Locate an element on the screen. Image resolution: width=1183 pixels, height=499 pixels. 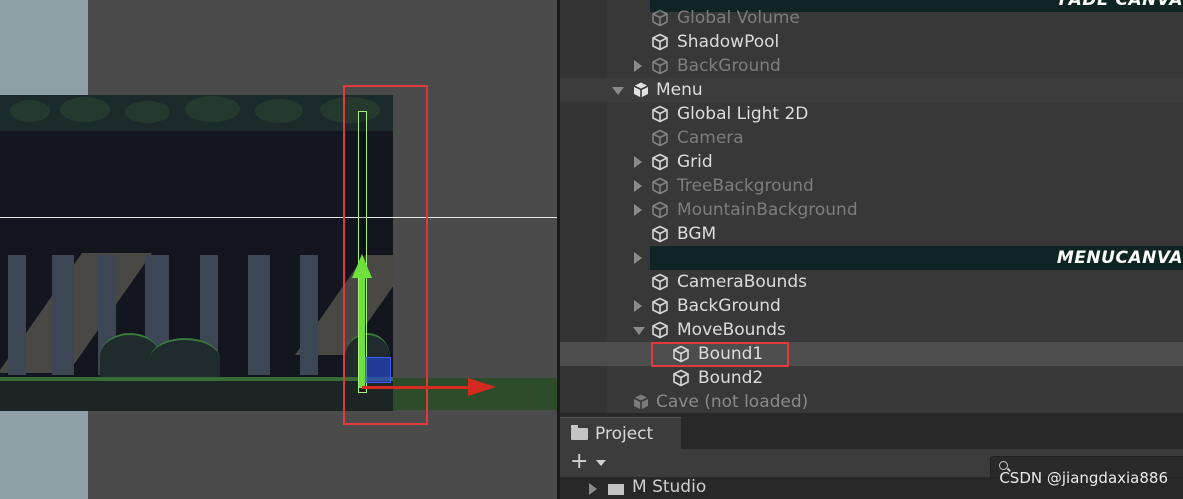
hierarchy-row-tree-background: TreeBackground is located at coordinates (871, 186).